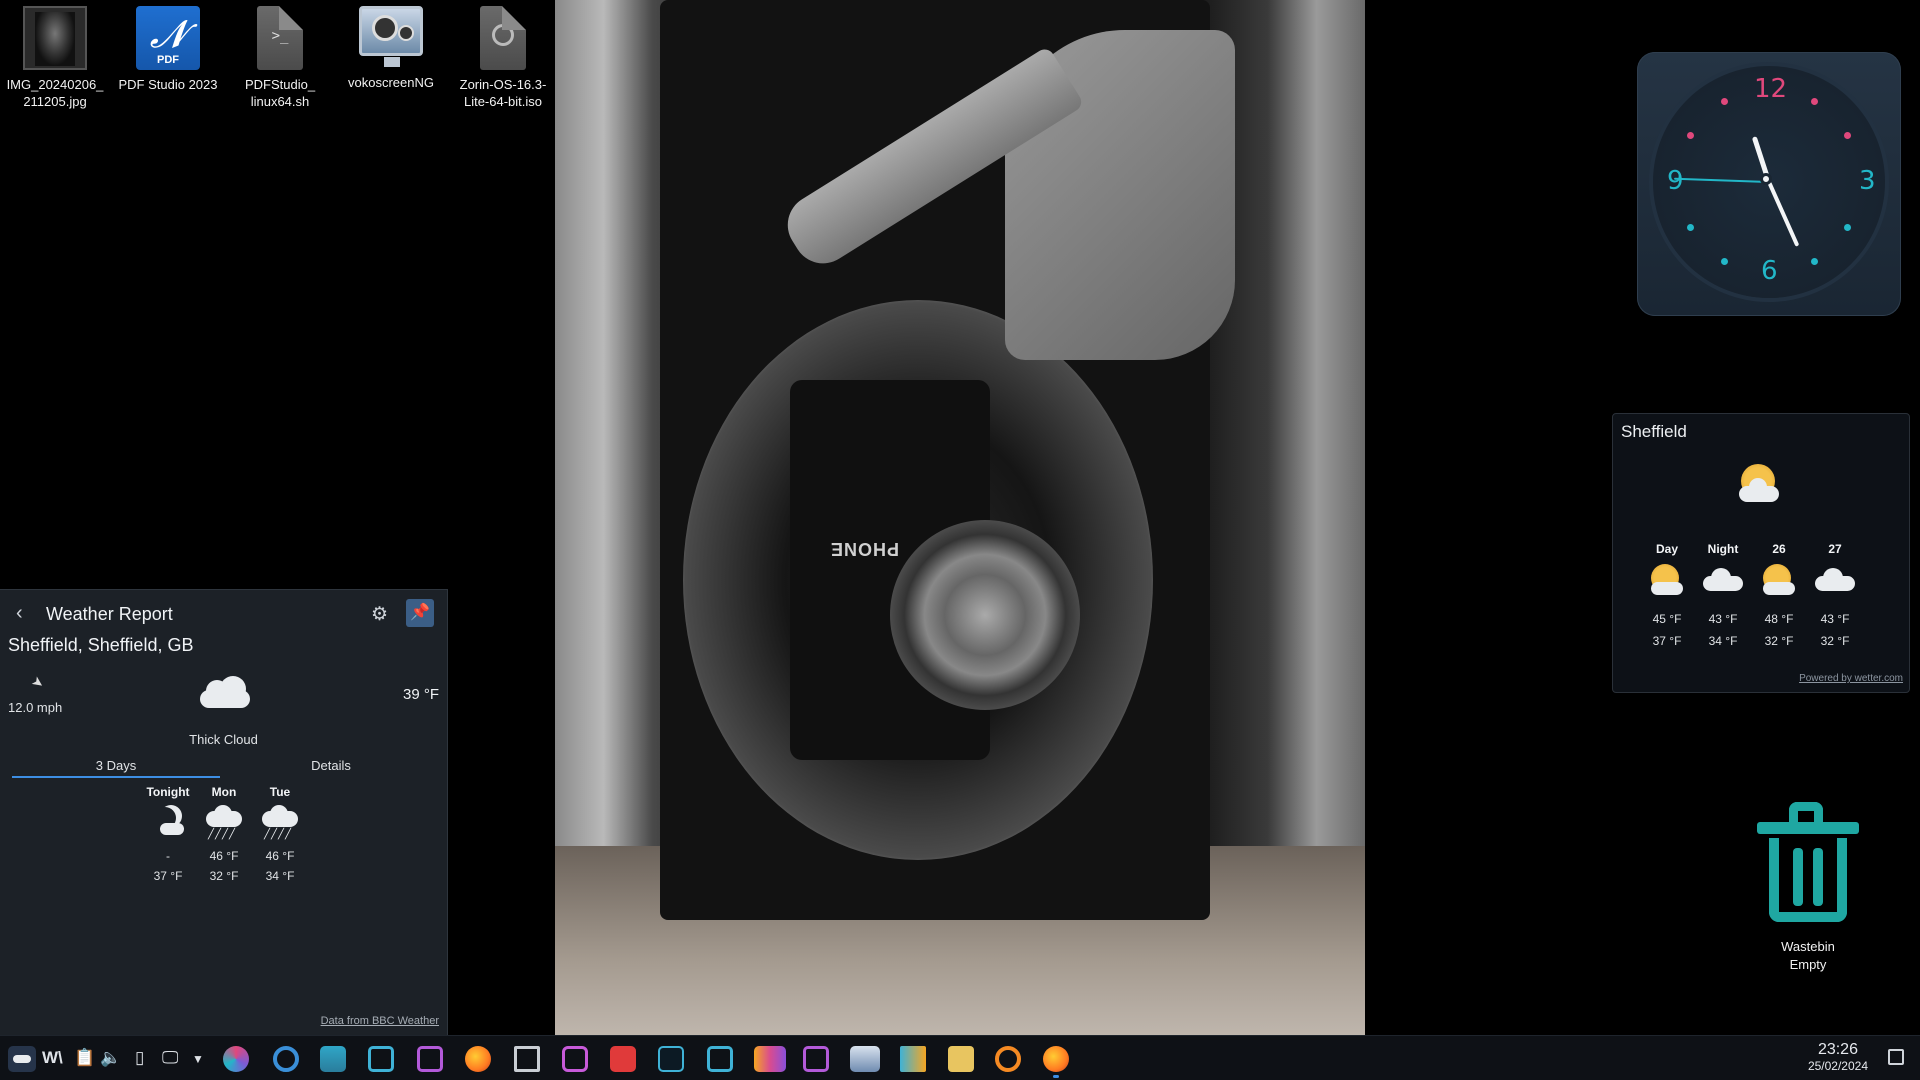 The image size is (1920, 1080). Describe the element at coordinates (19, 613) in the screenshot. I see `back-icon: ‹` at that location.